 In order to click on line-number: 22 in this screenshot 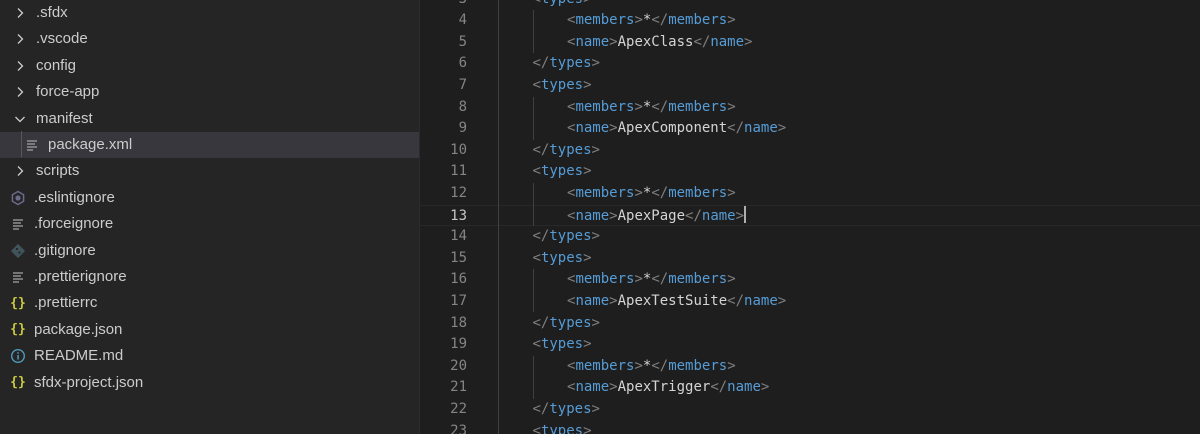, I will do `click(458, 408)`.